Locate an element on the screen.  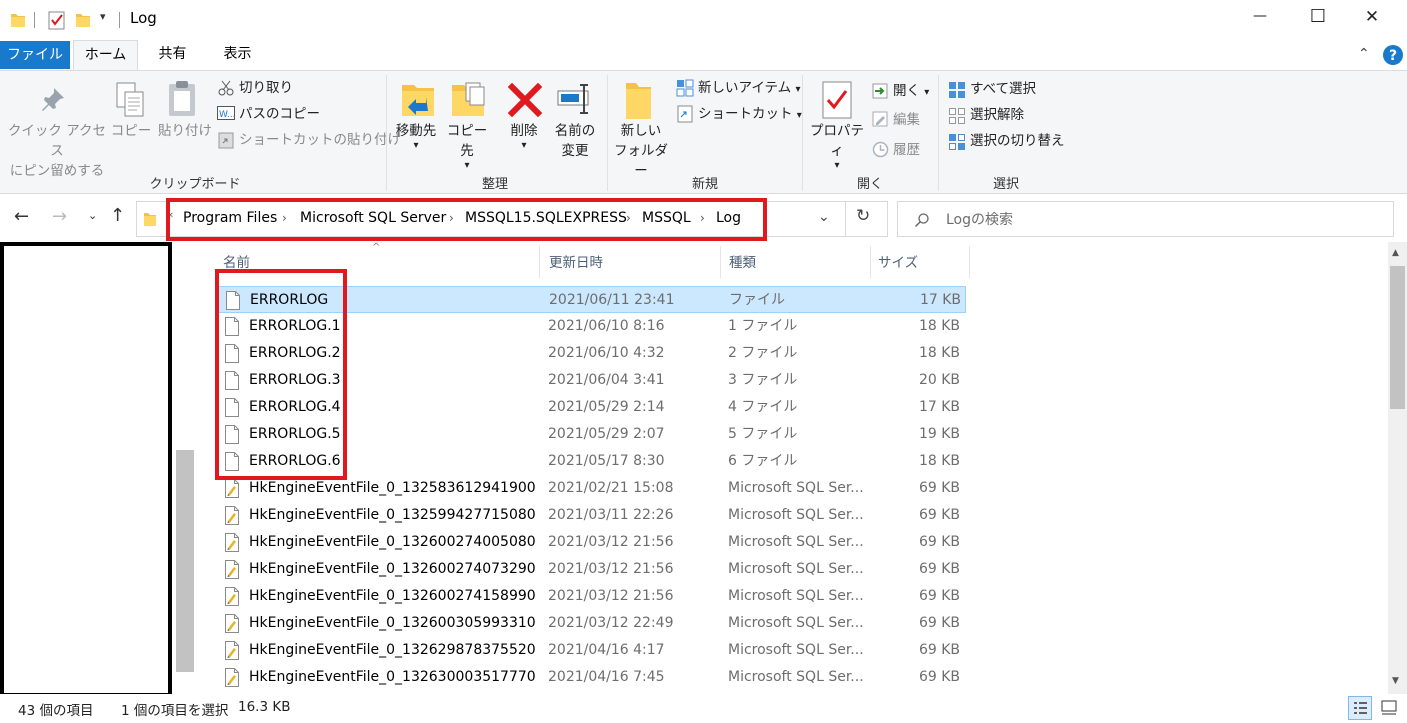
table-row: ERRORLOG.5 2021/05/29 2:07 5 ファイル 19 KB is located at coordinates (592, 434).